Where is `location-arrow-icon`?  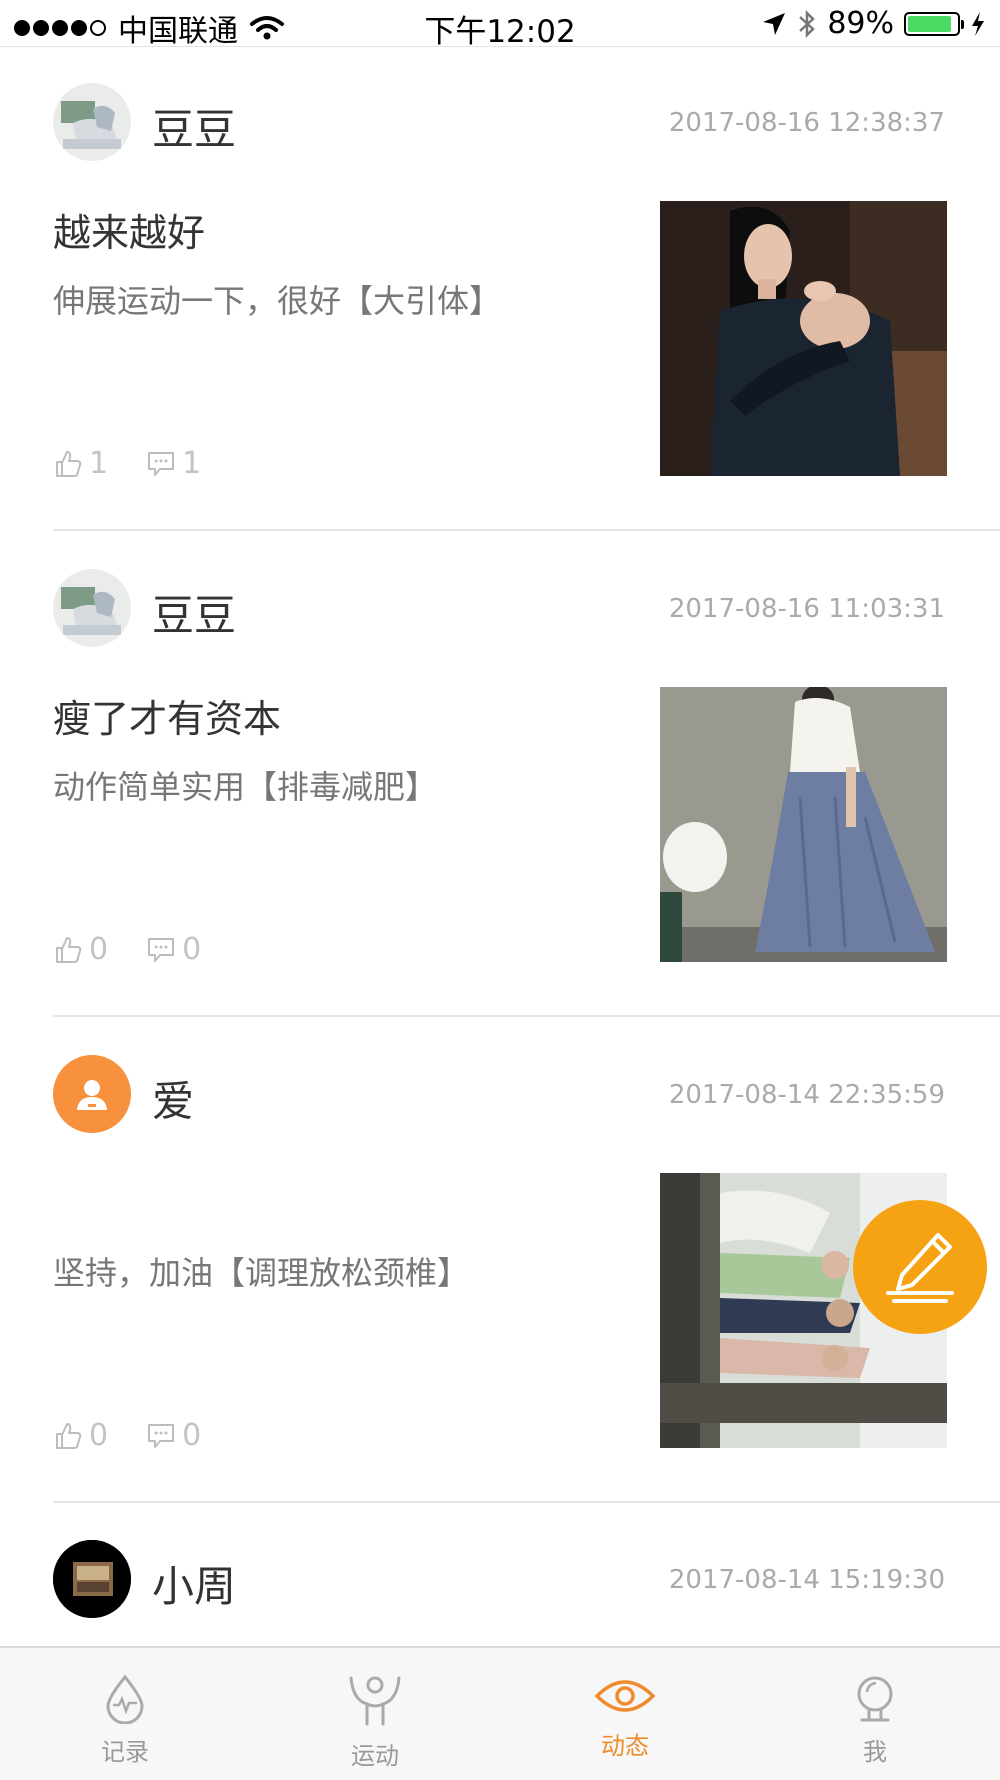
location-arrow-icon is located at coordinates (774, 23).